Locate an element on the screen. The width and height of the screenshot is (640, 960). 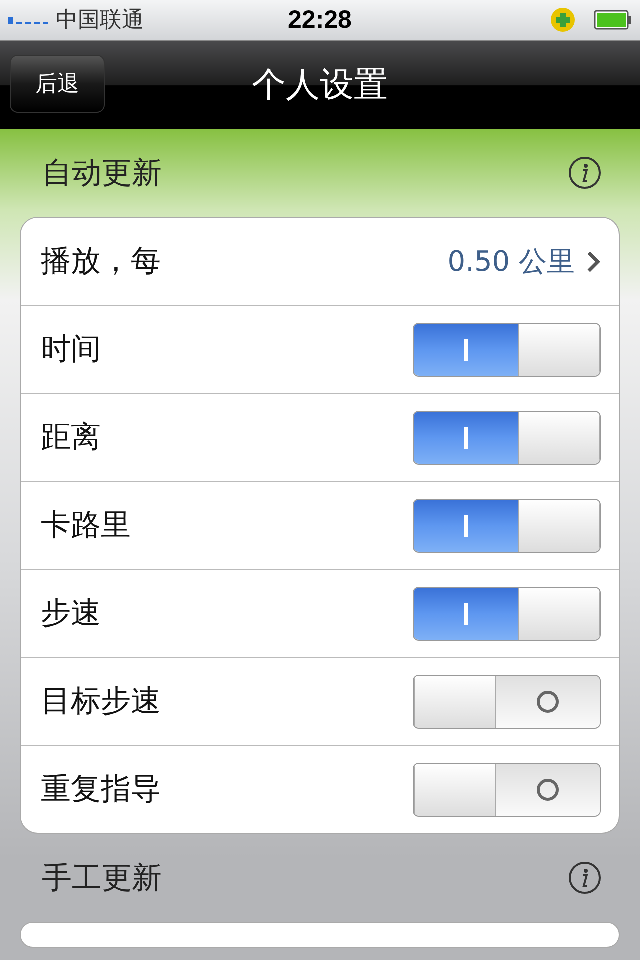
section-title: 自动更新 is located at coordinates (102, 173).